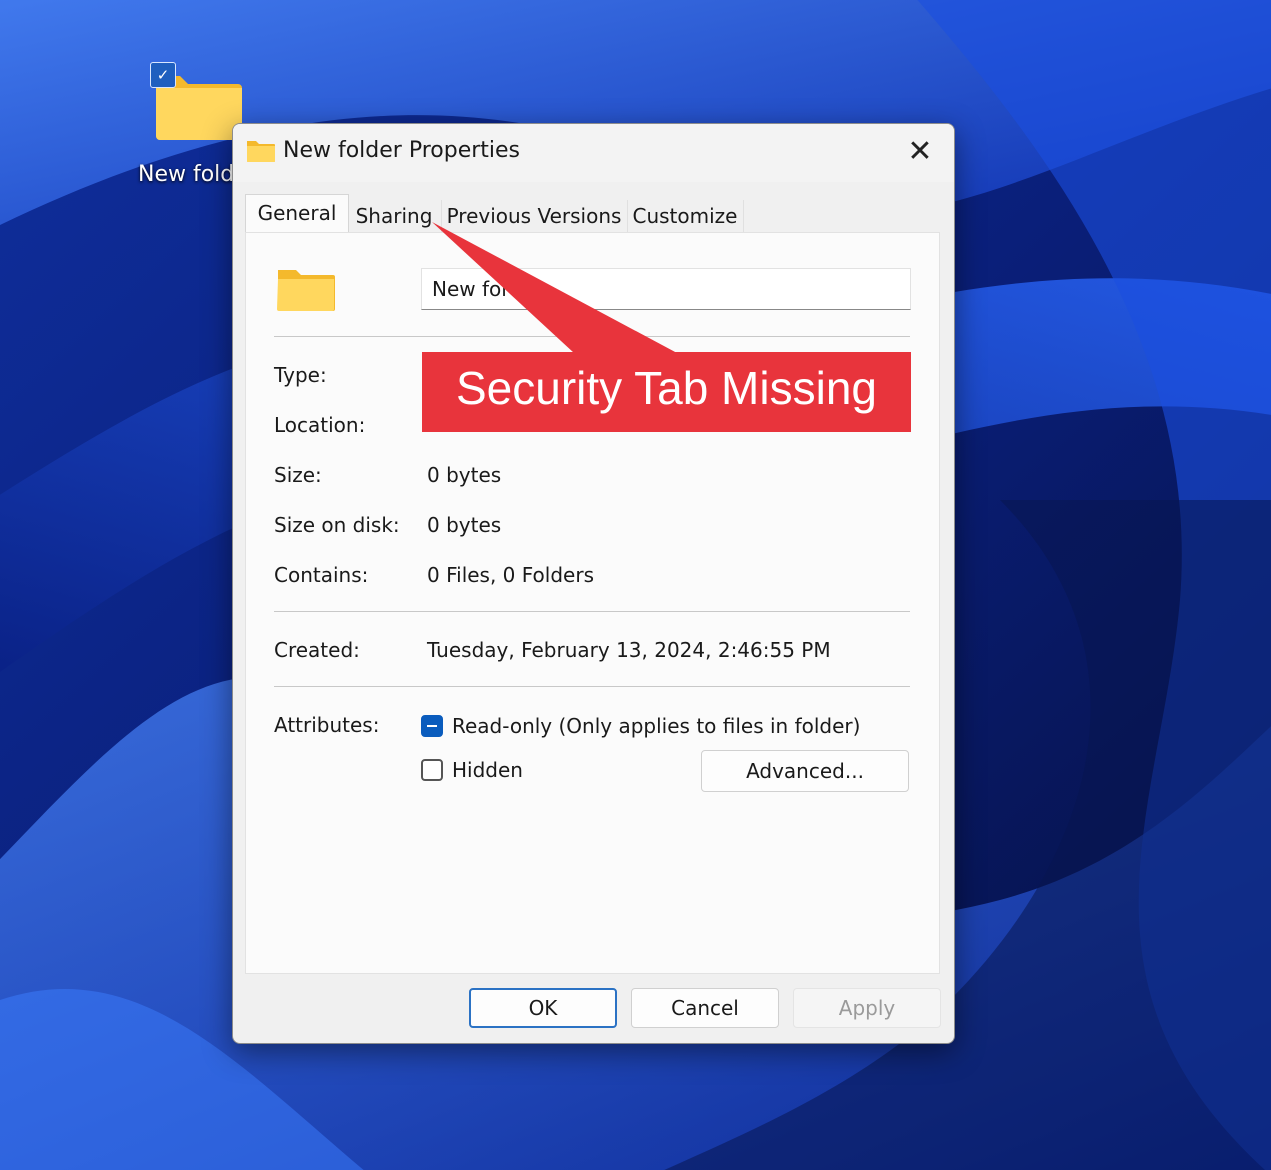  What do you see at coordinates (510, 575) in the screenshot?
I see `contains-value: 0 Files, 0 Folders` at bounding box center [510, 575].